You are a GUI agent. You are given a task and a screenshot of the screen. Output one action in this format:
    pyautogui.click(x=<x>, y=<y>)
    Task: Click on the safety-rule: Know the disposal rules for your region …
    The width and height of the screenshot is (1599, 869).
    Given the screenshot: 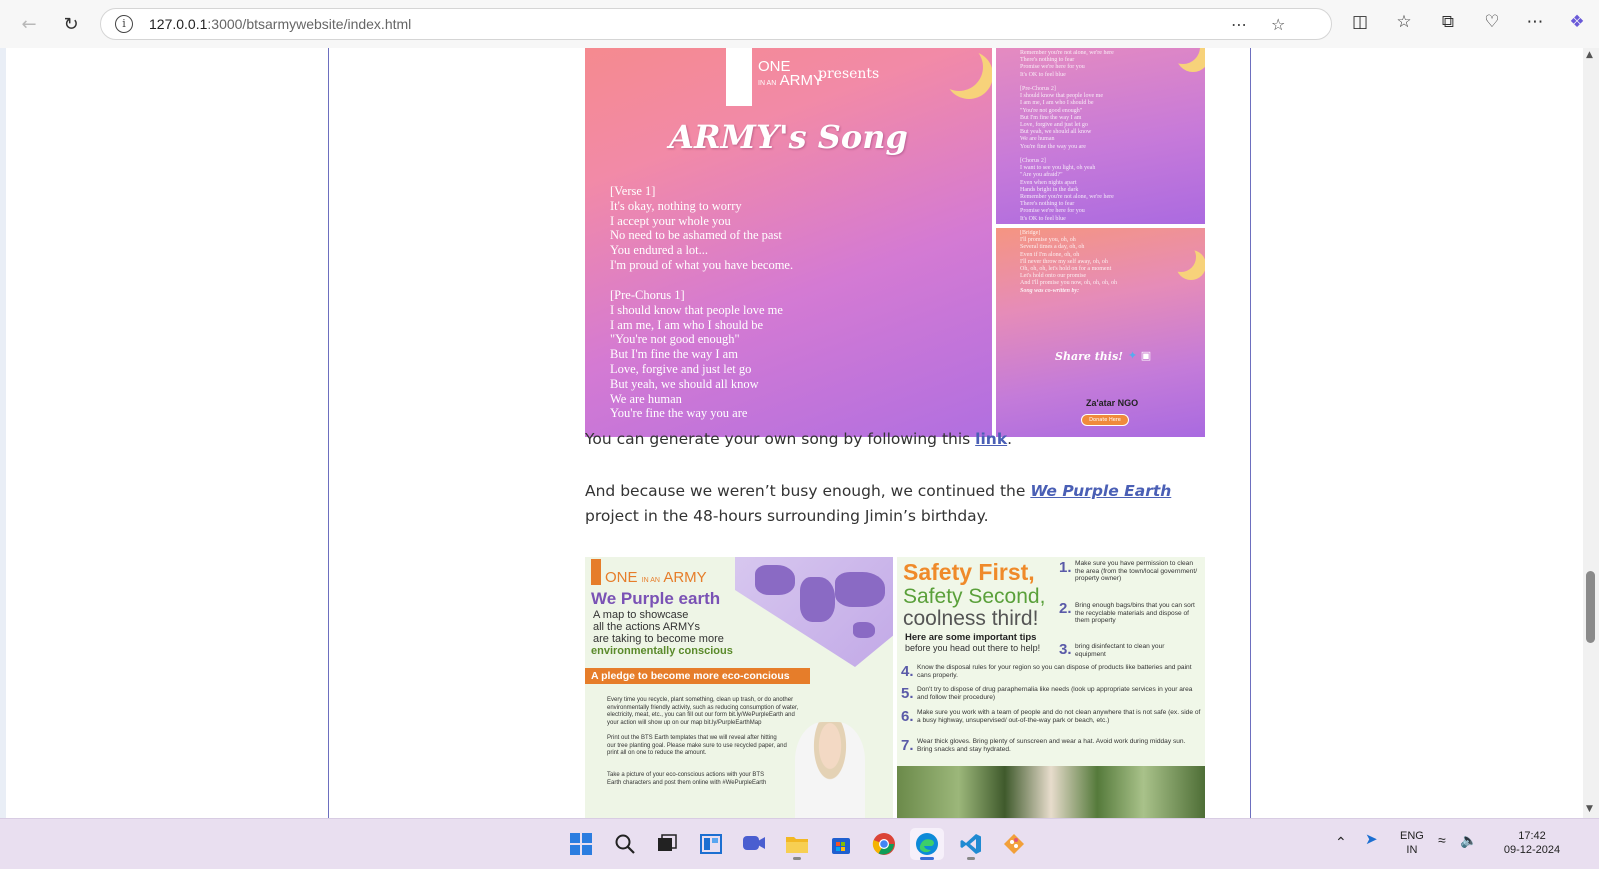 What is the action you would take?
    pyautogui.click(x=1054, y=671)
    